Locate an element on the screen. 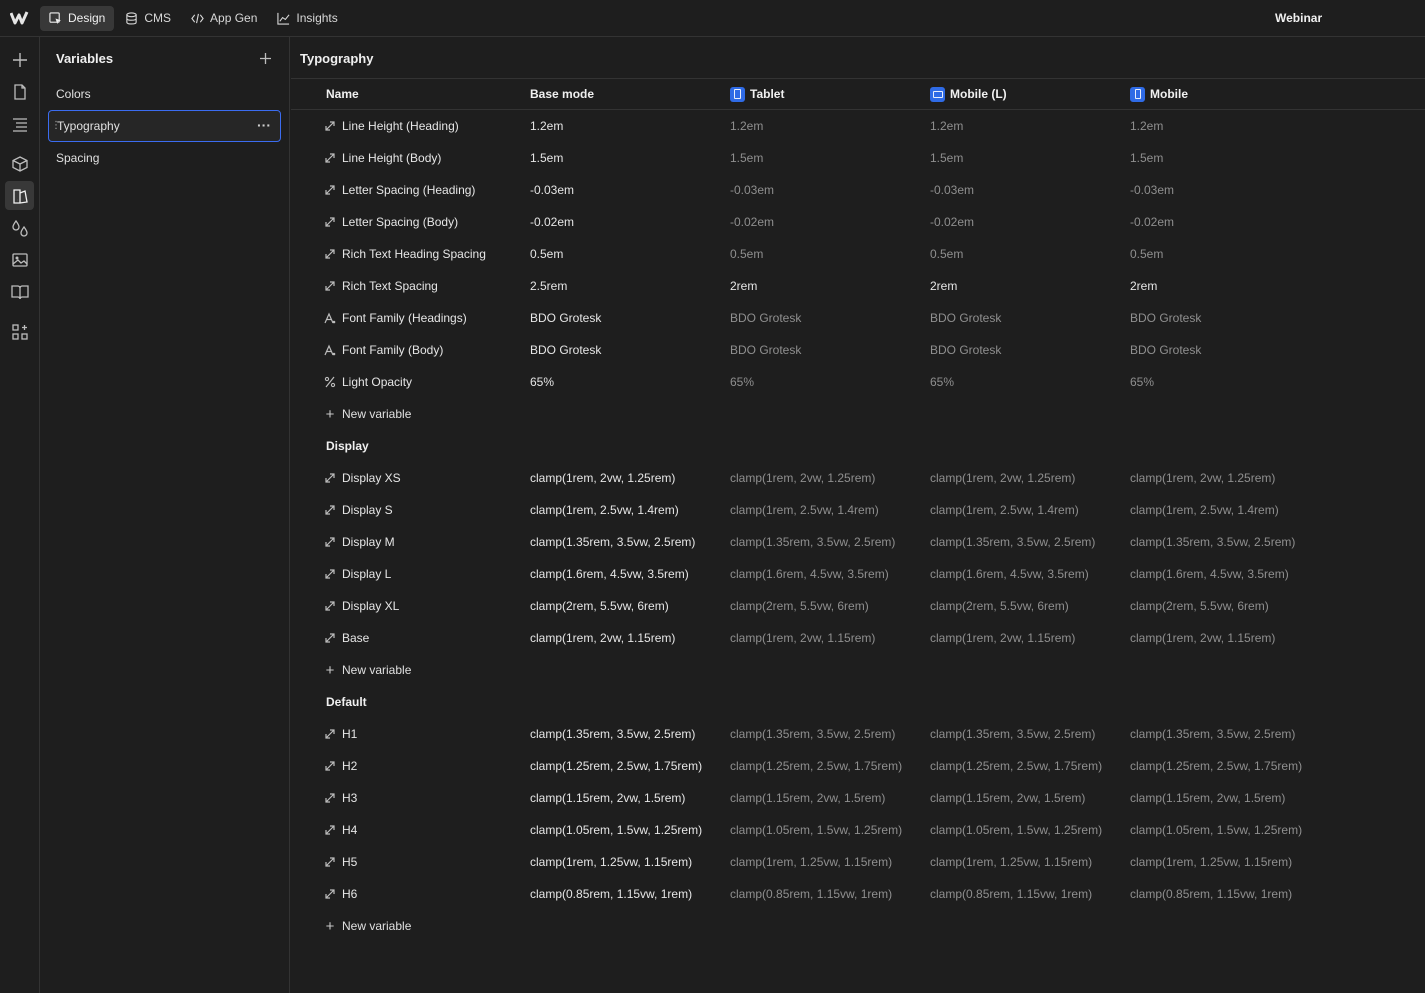  column-header-base-mode: Base mode is located at coordinates (562, 94).